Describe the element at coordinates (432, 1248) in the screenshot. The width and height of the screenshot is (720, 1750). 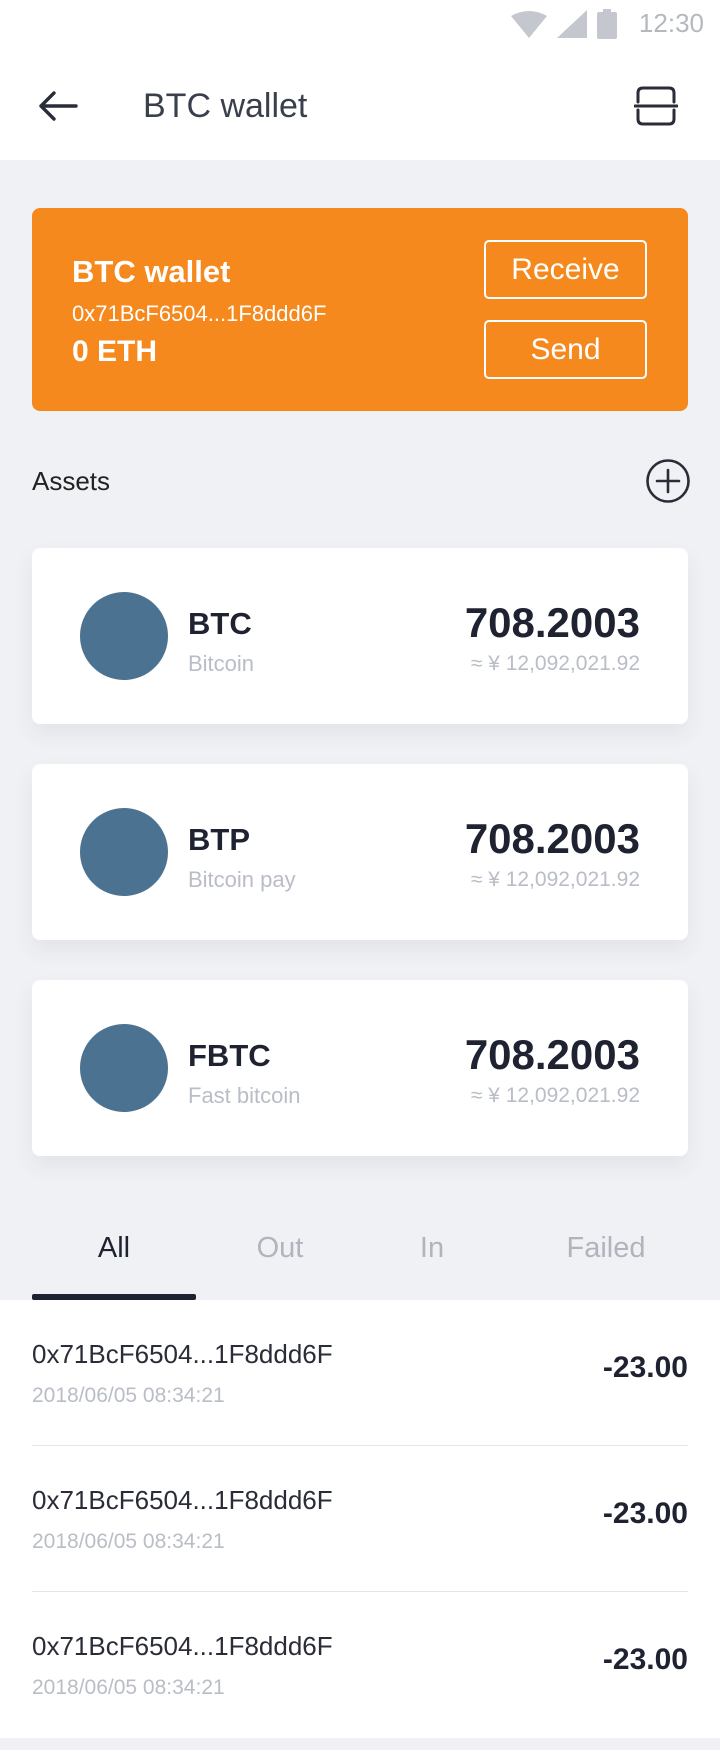
I see `tab-in: In` at that location.